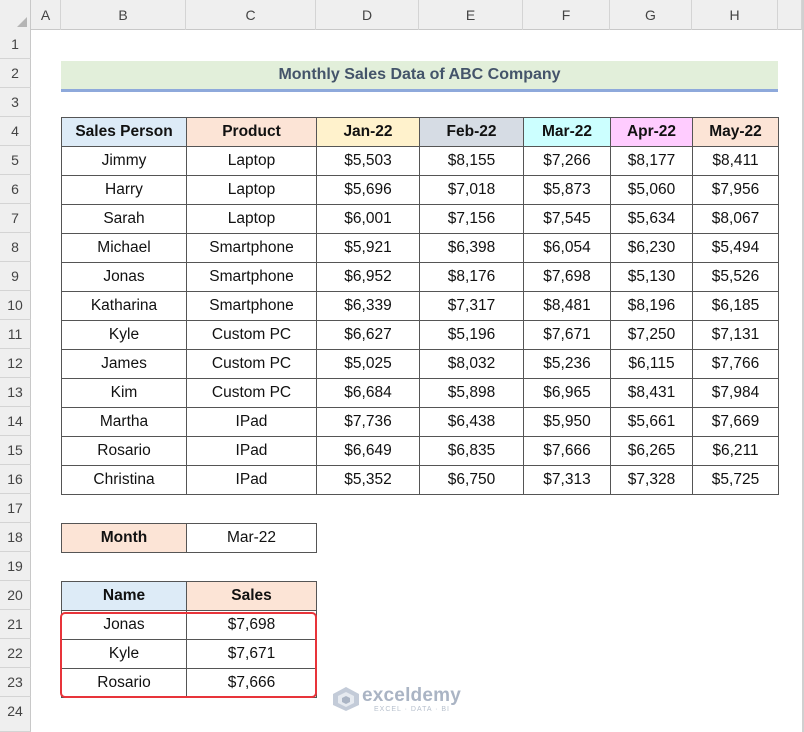 The height and width of the screenshot is (732, 804). I want to click on table-cell: Michael, so click(124, 248).